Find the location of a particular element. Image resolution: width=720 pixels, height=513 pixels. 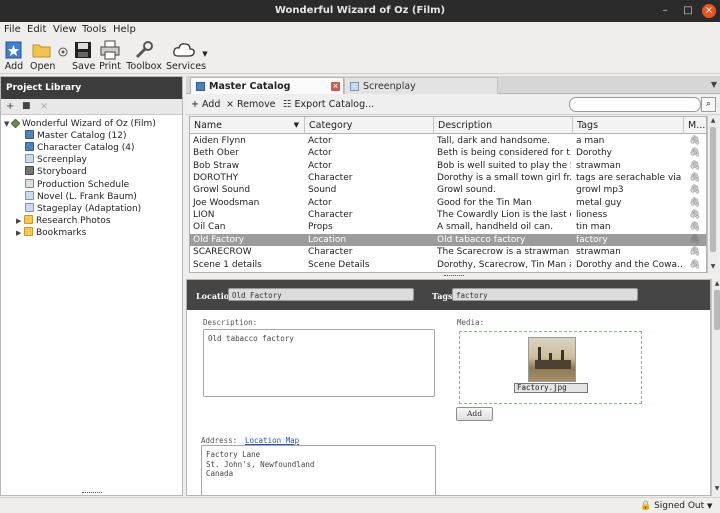

location-map-link: Location Map is located at coordinates (272, 440).